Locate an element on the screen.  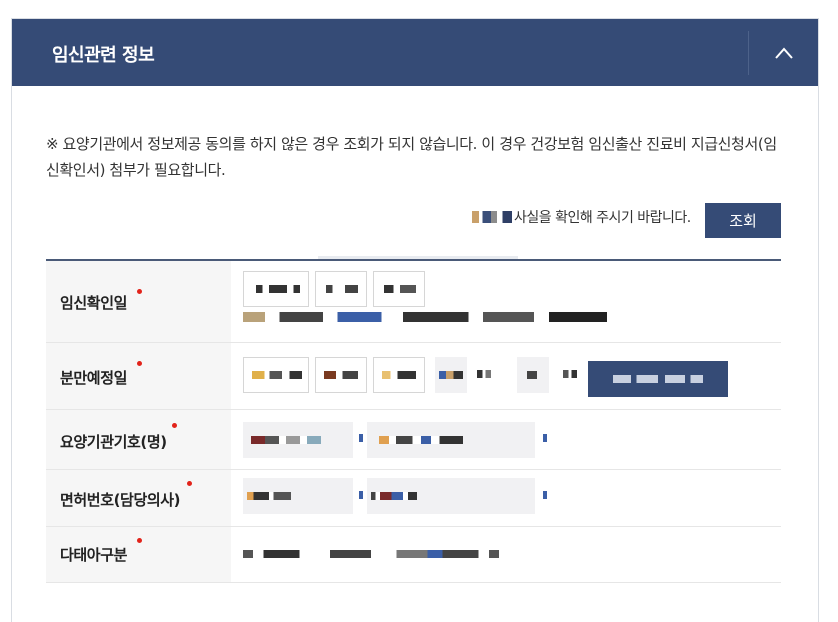
license-number-field is located at coordinates (298, 496).